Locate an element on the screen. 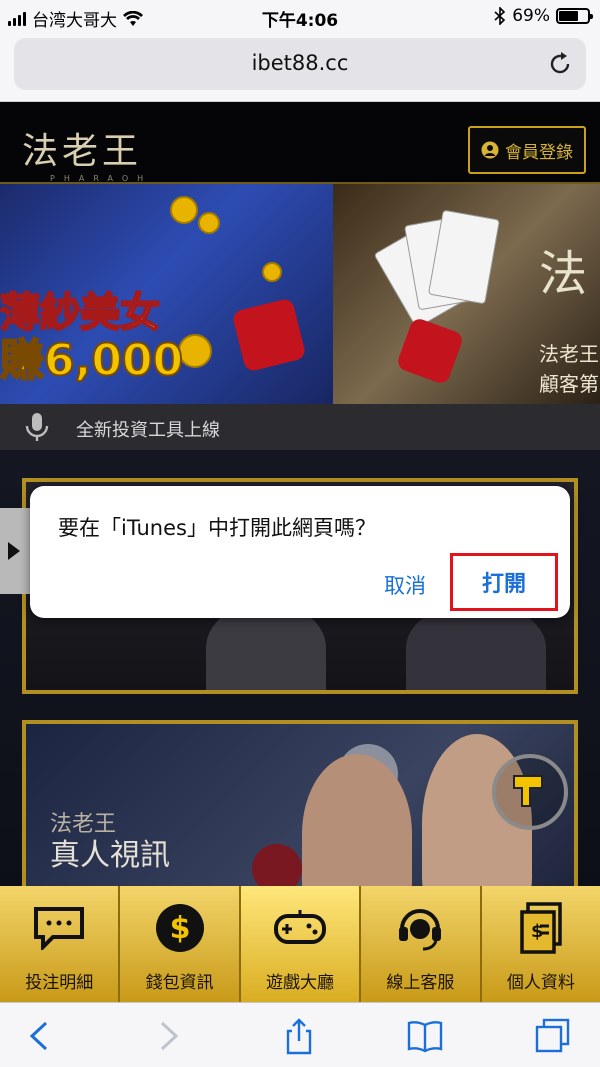 Image resolution: width=600 pixels, height=1067 pixels. nav-label: 線上客服 is located at coordinates (420, 983).